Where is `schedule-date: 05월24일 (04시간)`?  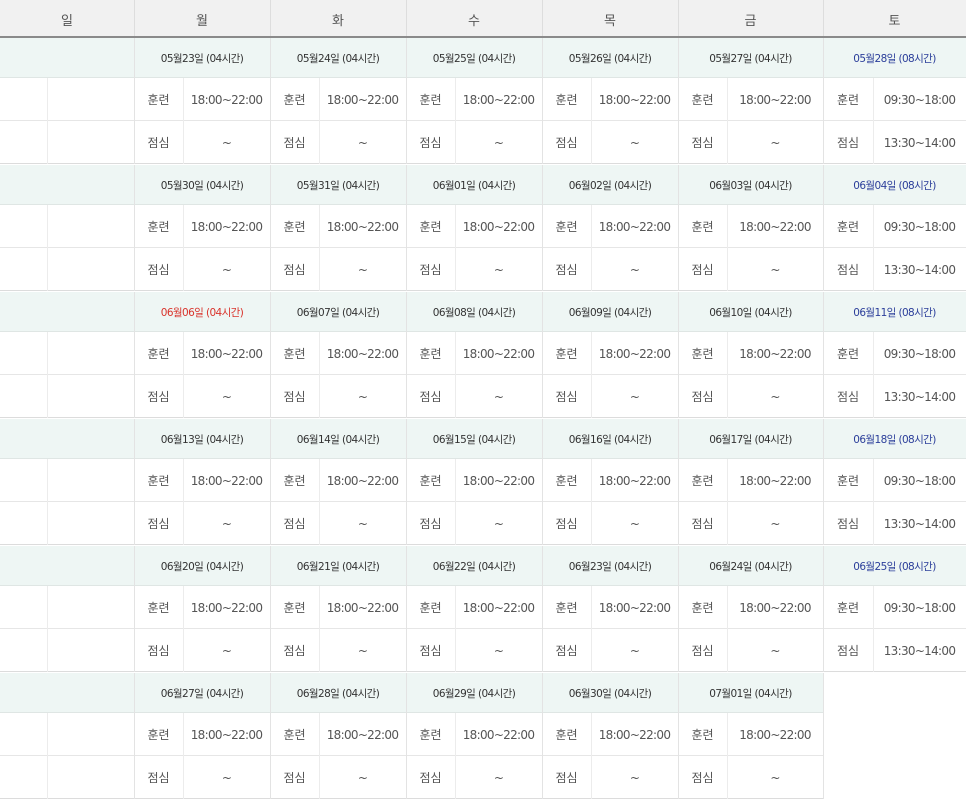 schedule-date: 05월24일 (04시간) is located at coordinates (338, 58).